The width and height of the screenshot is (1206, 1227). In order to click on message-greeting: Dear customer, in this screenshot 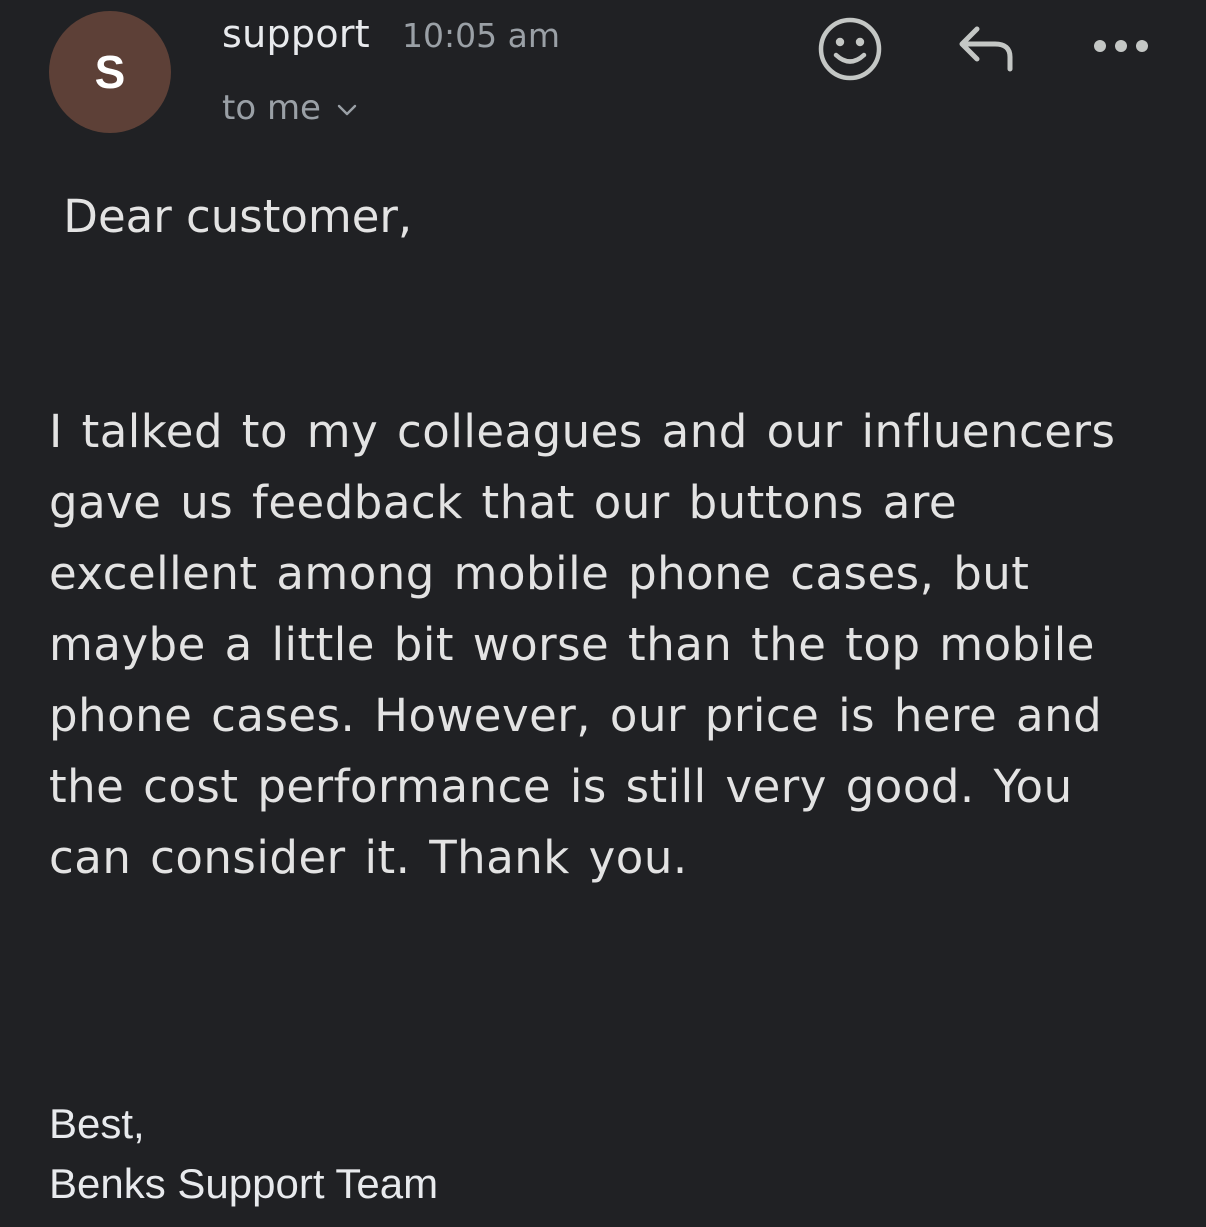, I will do `click(231, 216)`.